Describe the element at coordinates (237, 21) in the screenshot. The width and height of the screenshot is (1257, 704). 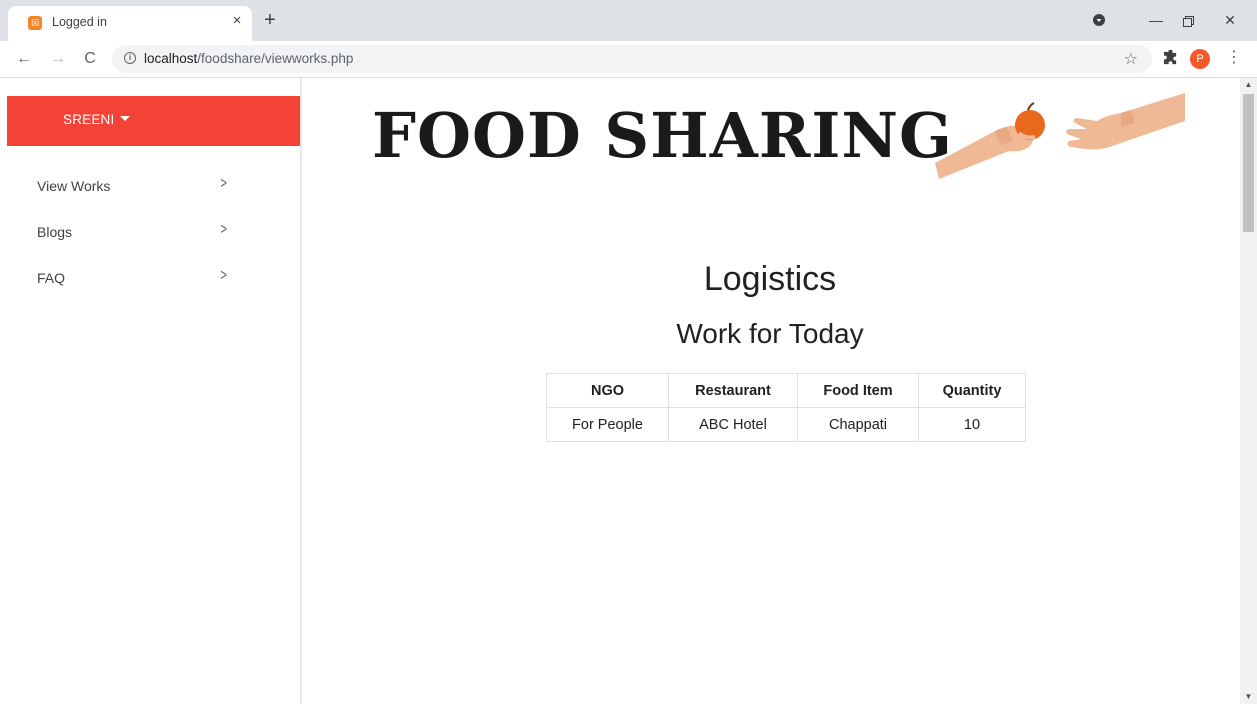
I see `tab-close-icon: ×` at that location.